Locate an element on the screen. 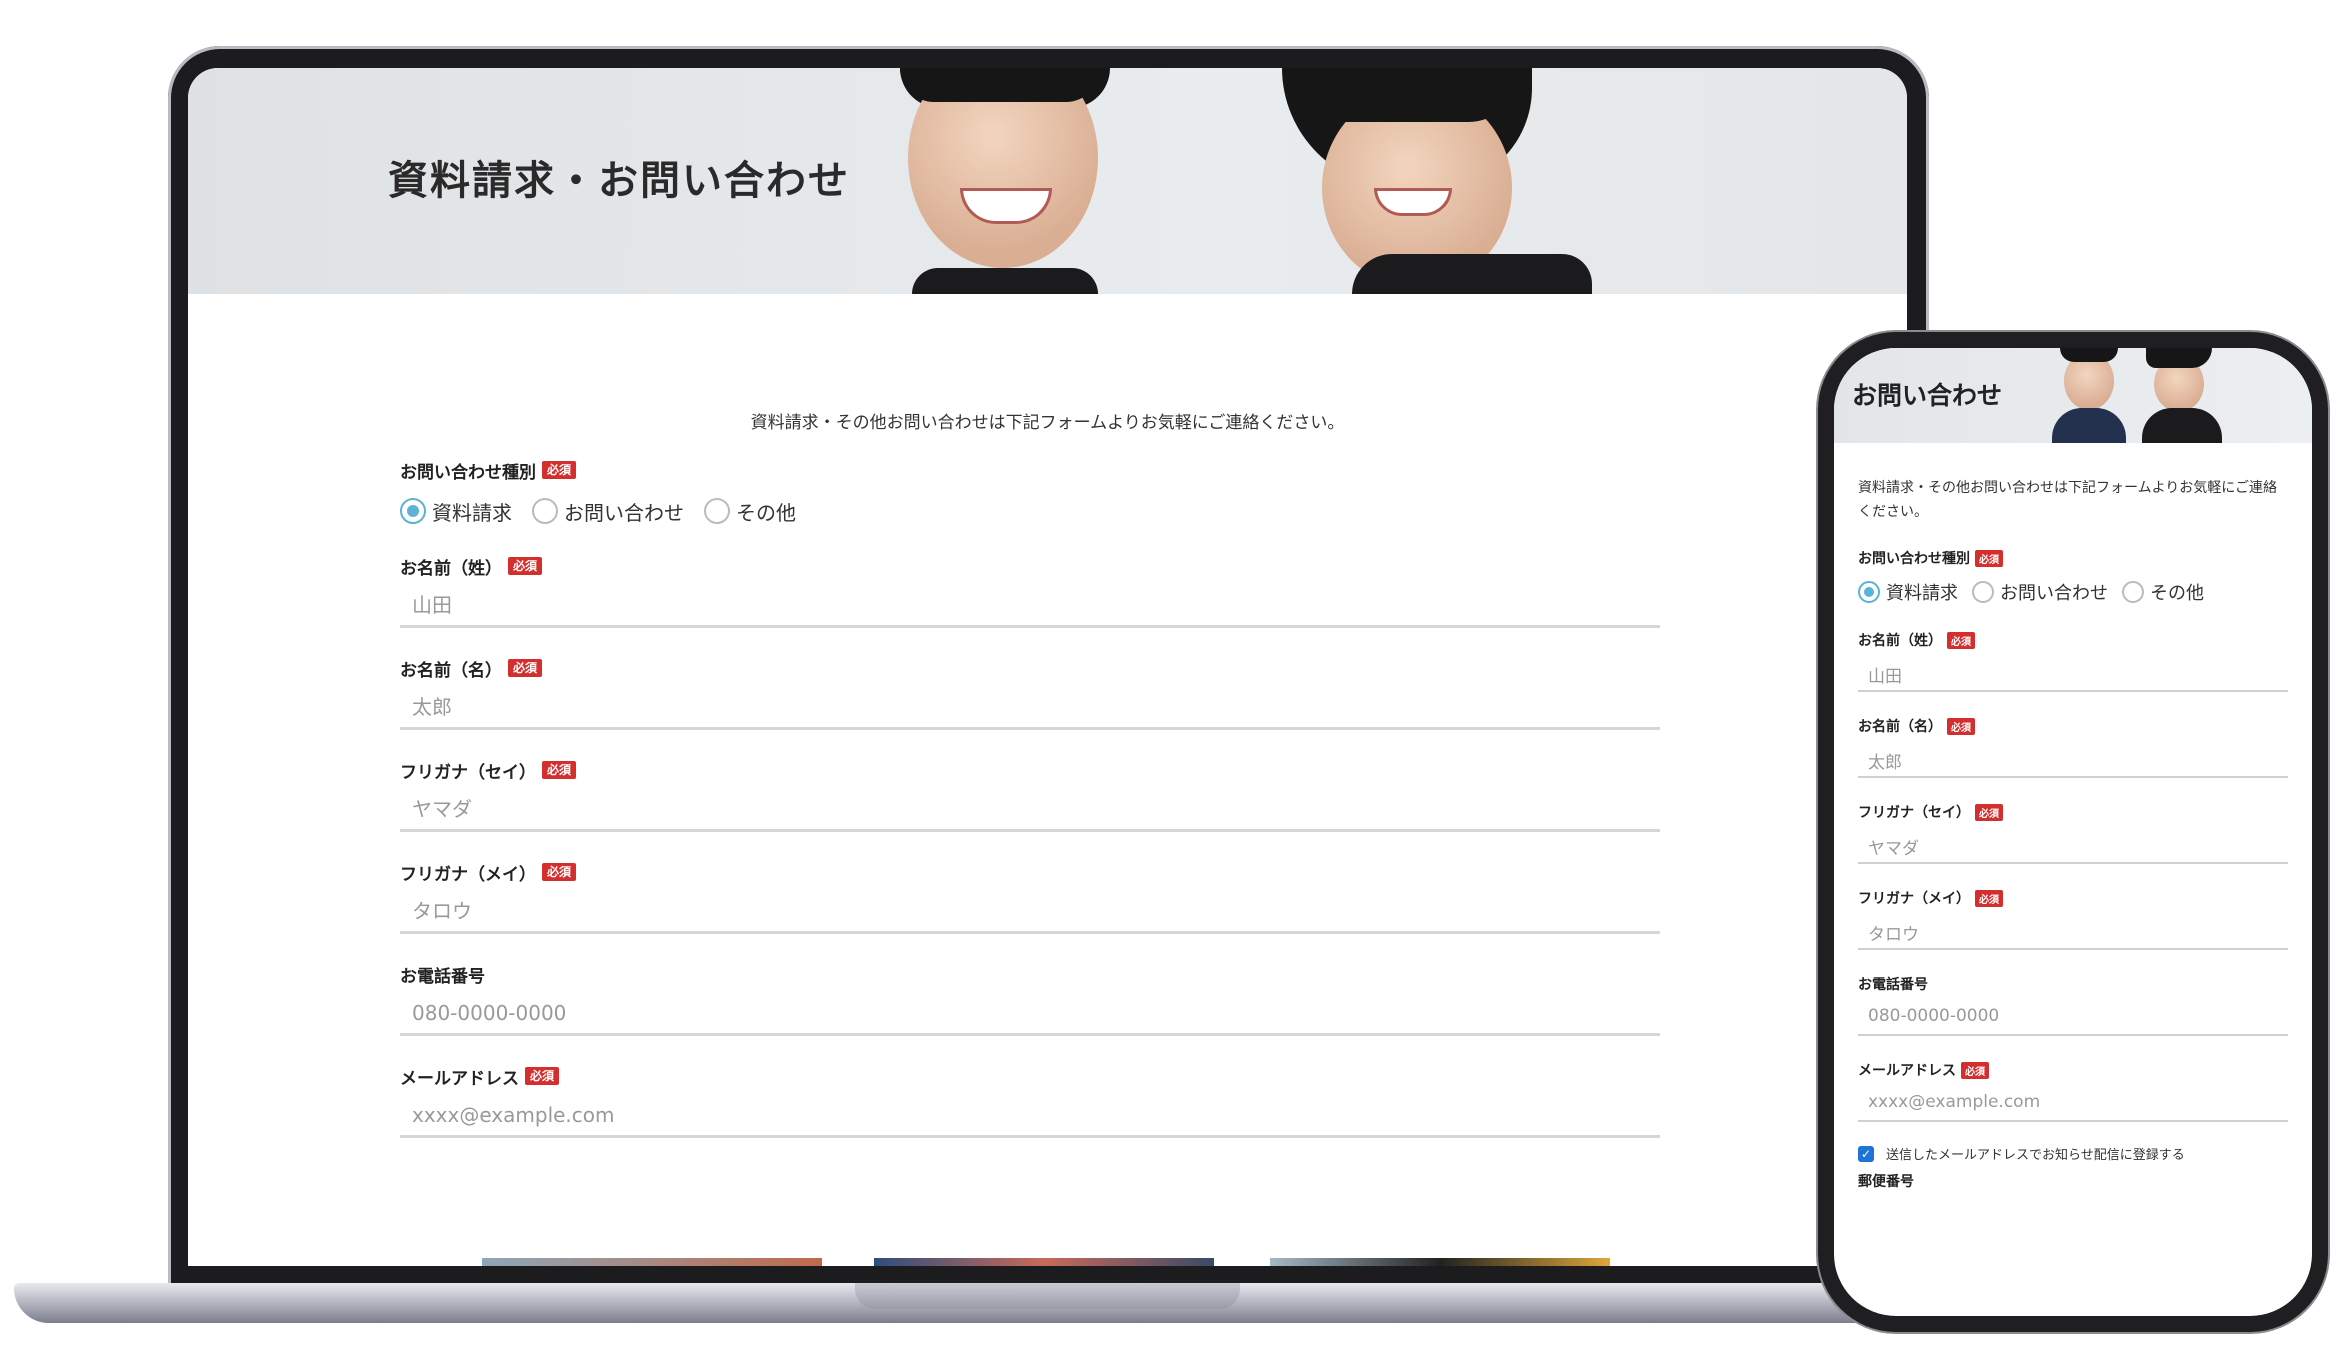 Image resolution: width=2344 pixels, height=1356 pixels. first-name-input: 太郎 is located at coordinates (1030, 708).